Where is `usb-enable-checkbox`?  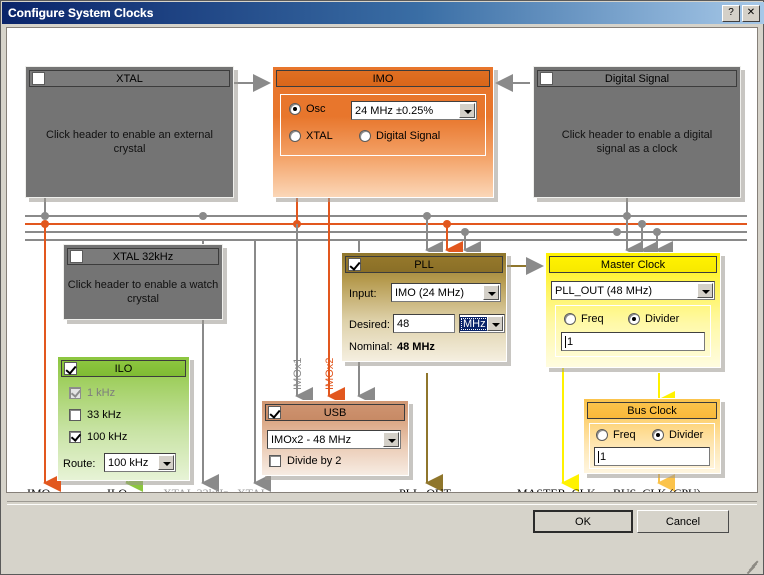
usb-enable-checkbox is located at coordinates (274, 412).